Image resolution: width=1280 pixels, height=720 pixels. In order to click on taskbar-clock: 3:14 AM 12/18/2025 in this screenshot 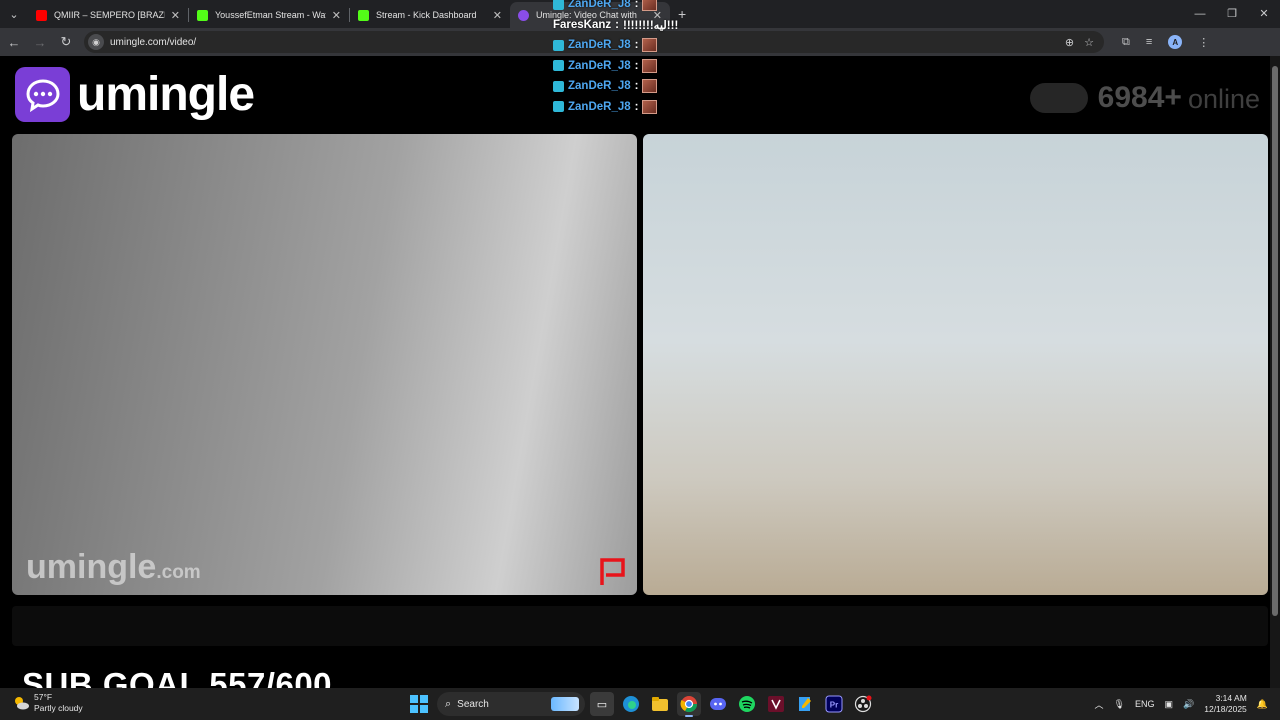, I will do `click(1225, 704)`.